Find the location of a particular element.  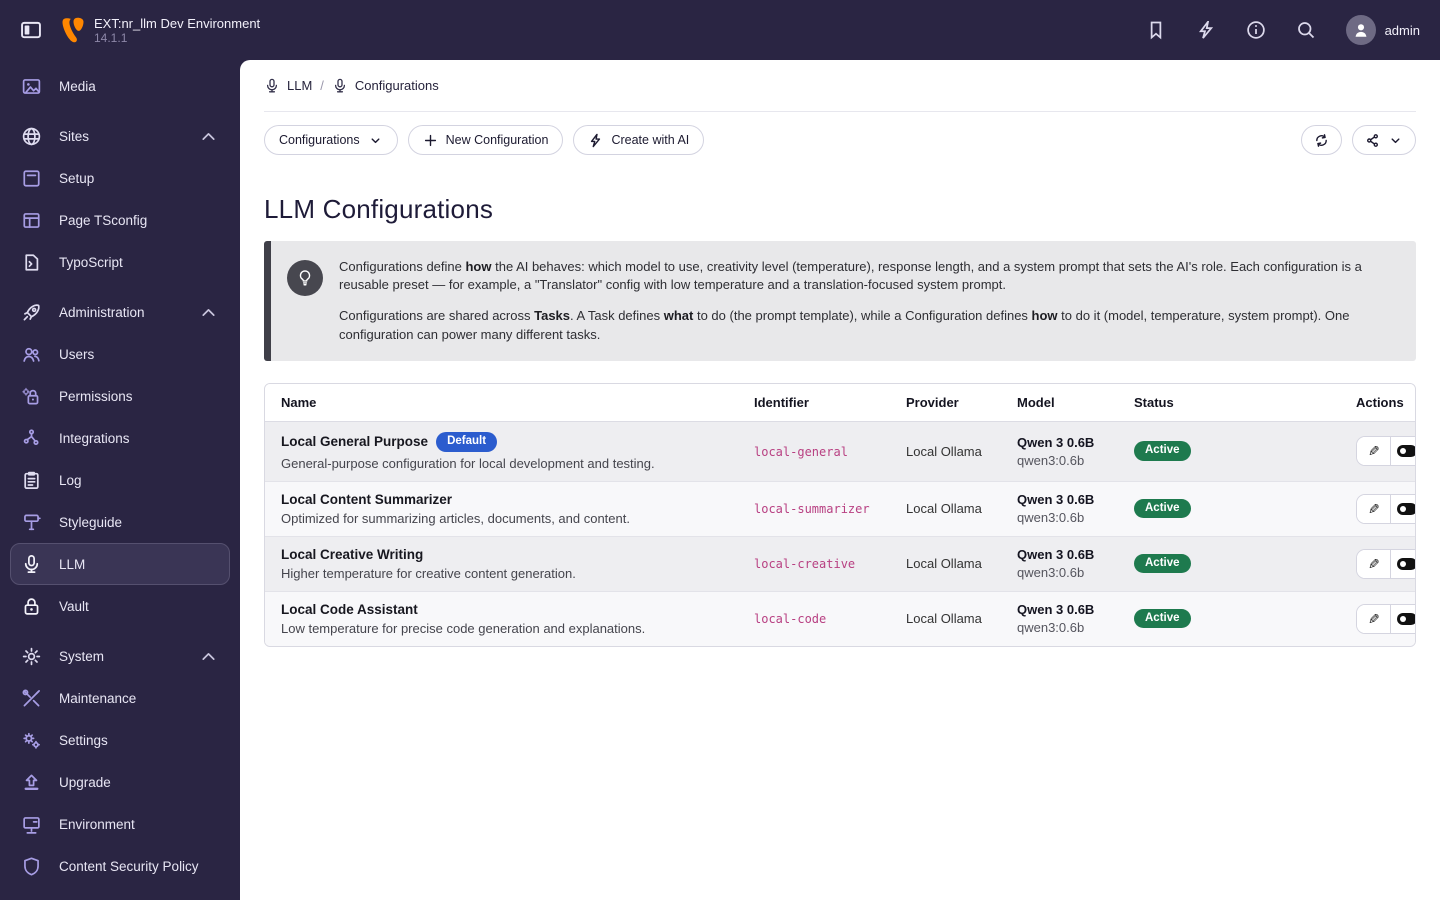

sidebar-item-styleguide: Styleguide is located at coordinates (120, 522).